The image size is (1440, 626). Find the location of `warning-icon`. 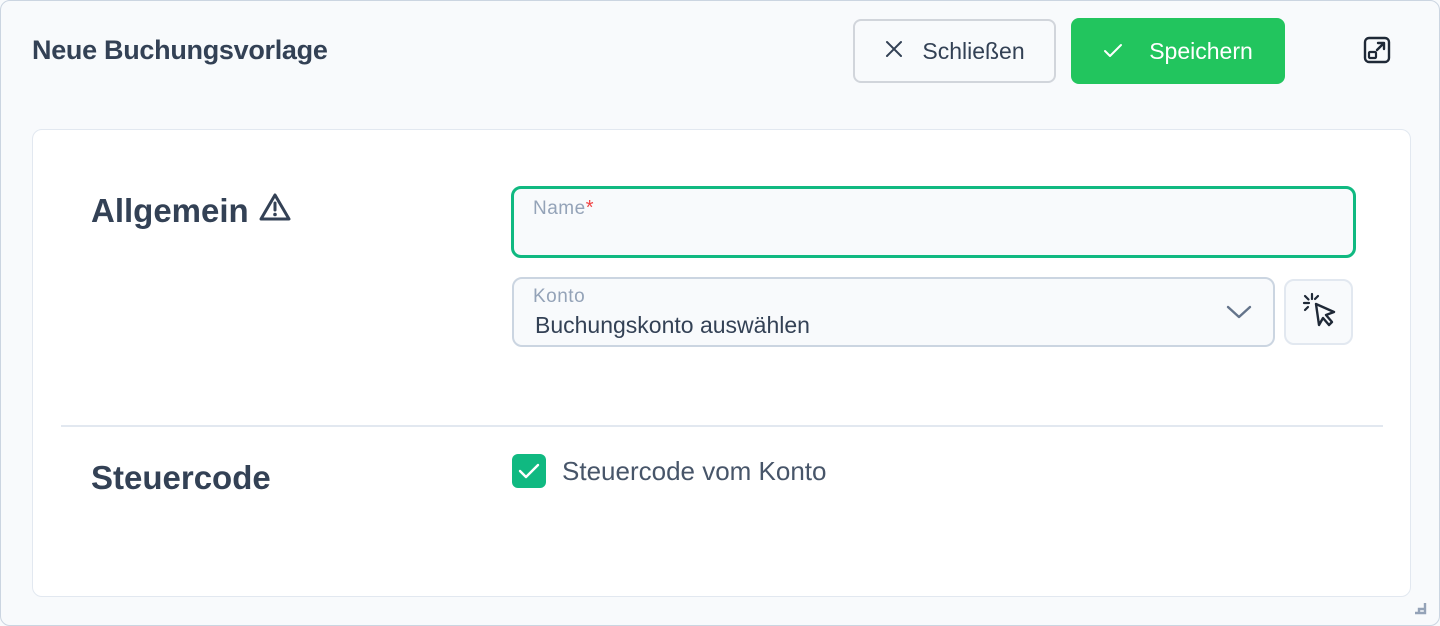

warning-icon is located at coordinates (275, 211).